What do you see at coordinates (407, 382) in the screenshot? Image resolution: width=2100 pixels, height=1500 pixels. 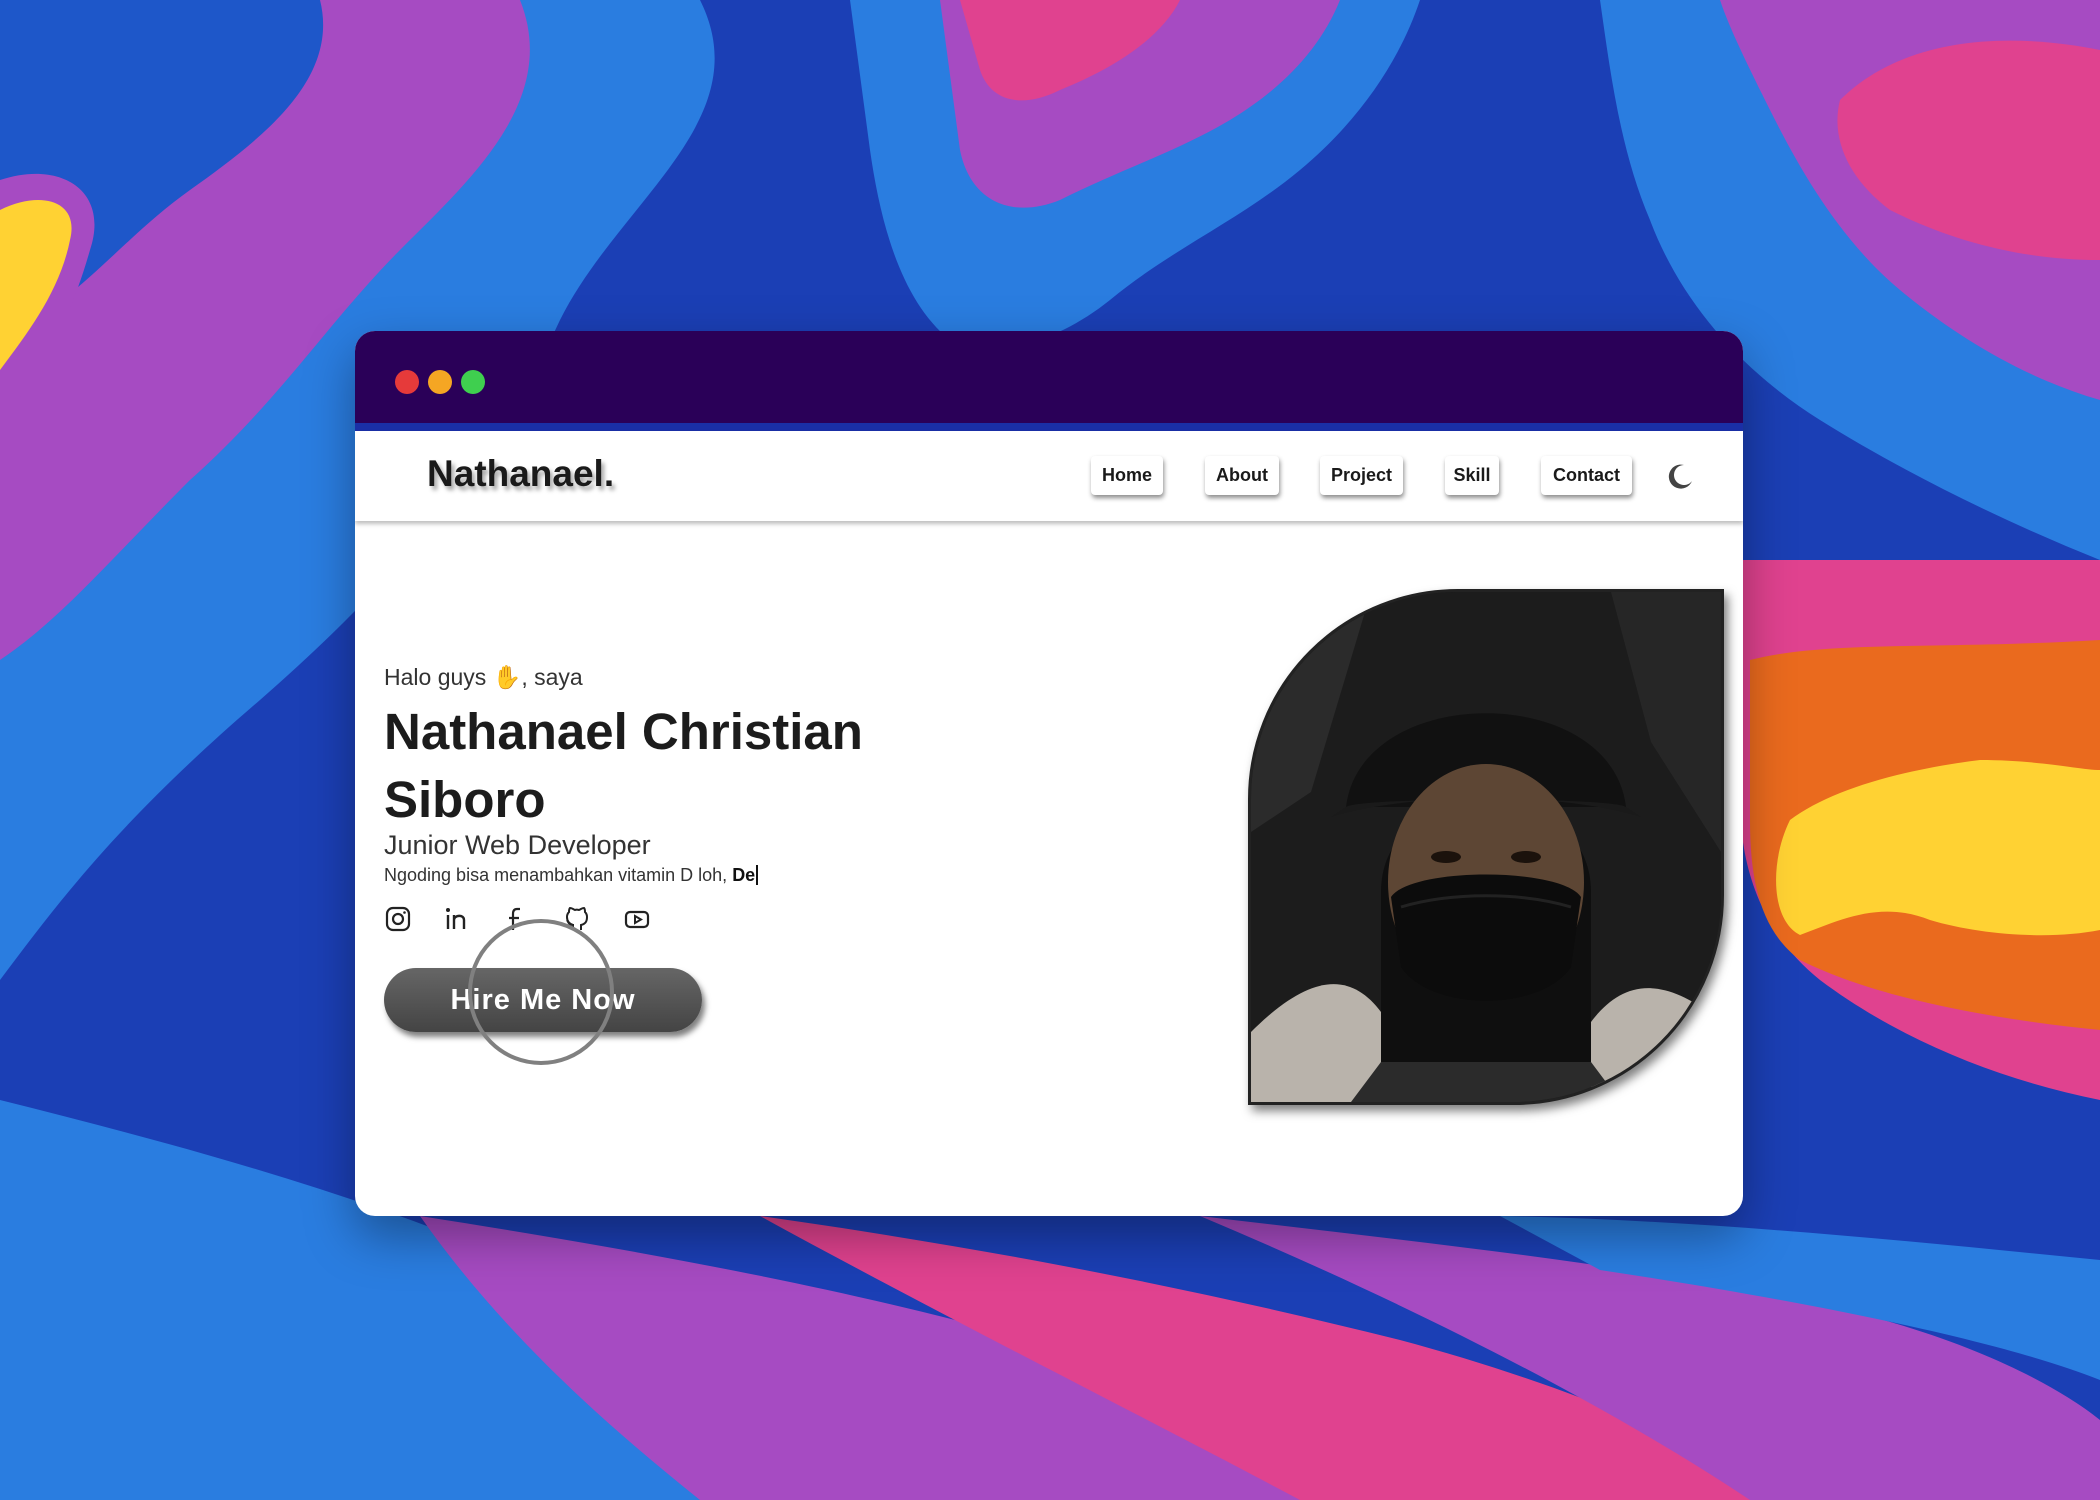 I see `close-window-button` at bounding box center [407, 382].